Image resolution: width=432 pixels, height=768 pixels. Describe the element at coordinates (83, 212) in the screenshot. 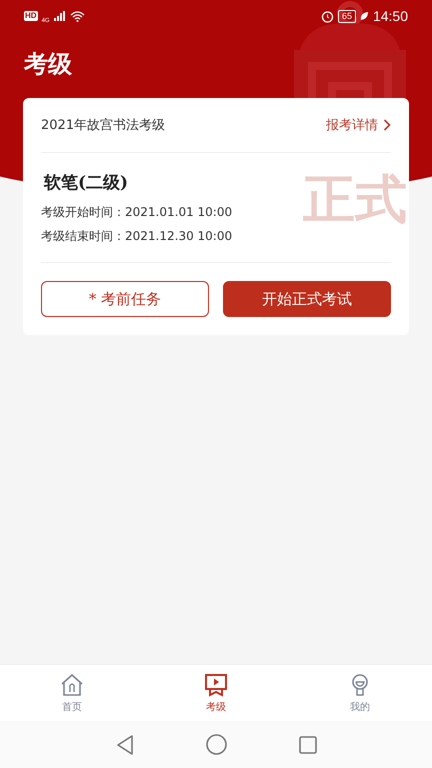

I see `time-label: 考级开始时间：` at that location.